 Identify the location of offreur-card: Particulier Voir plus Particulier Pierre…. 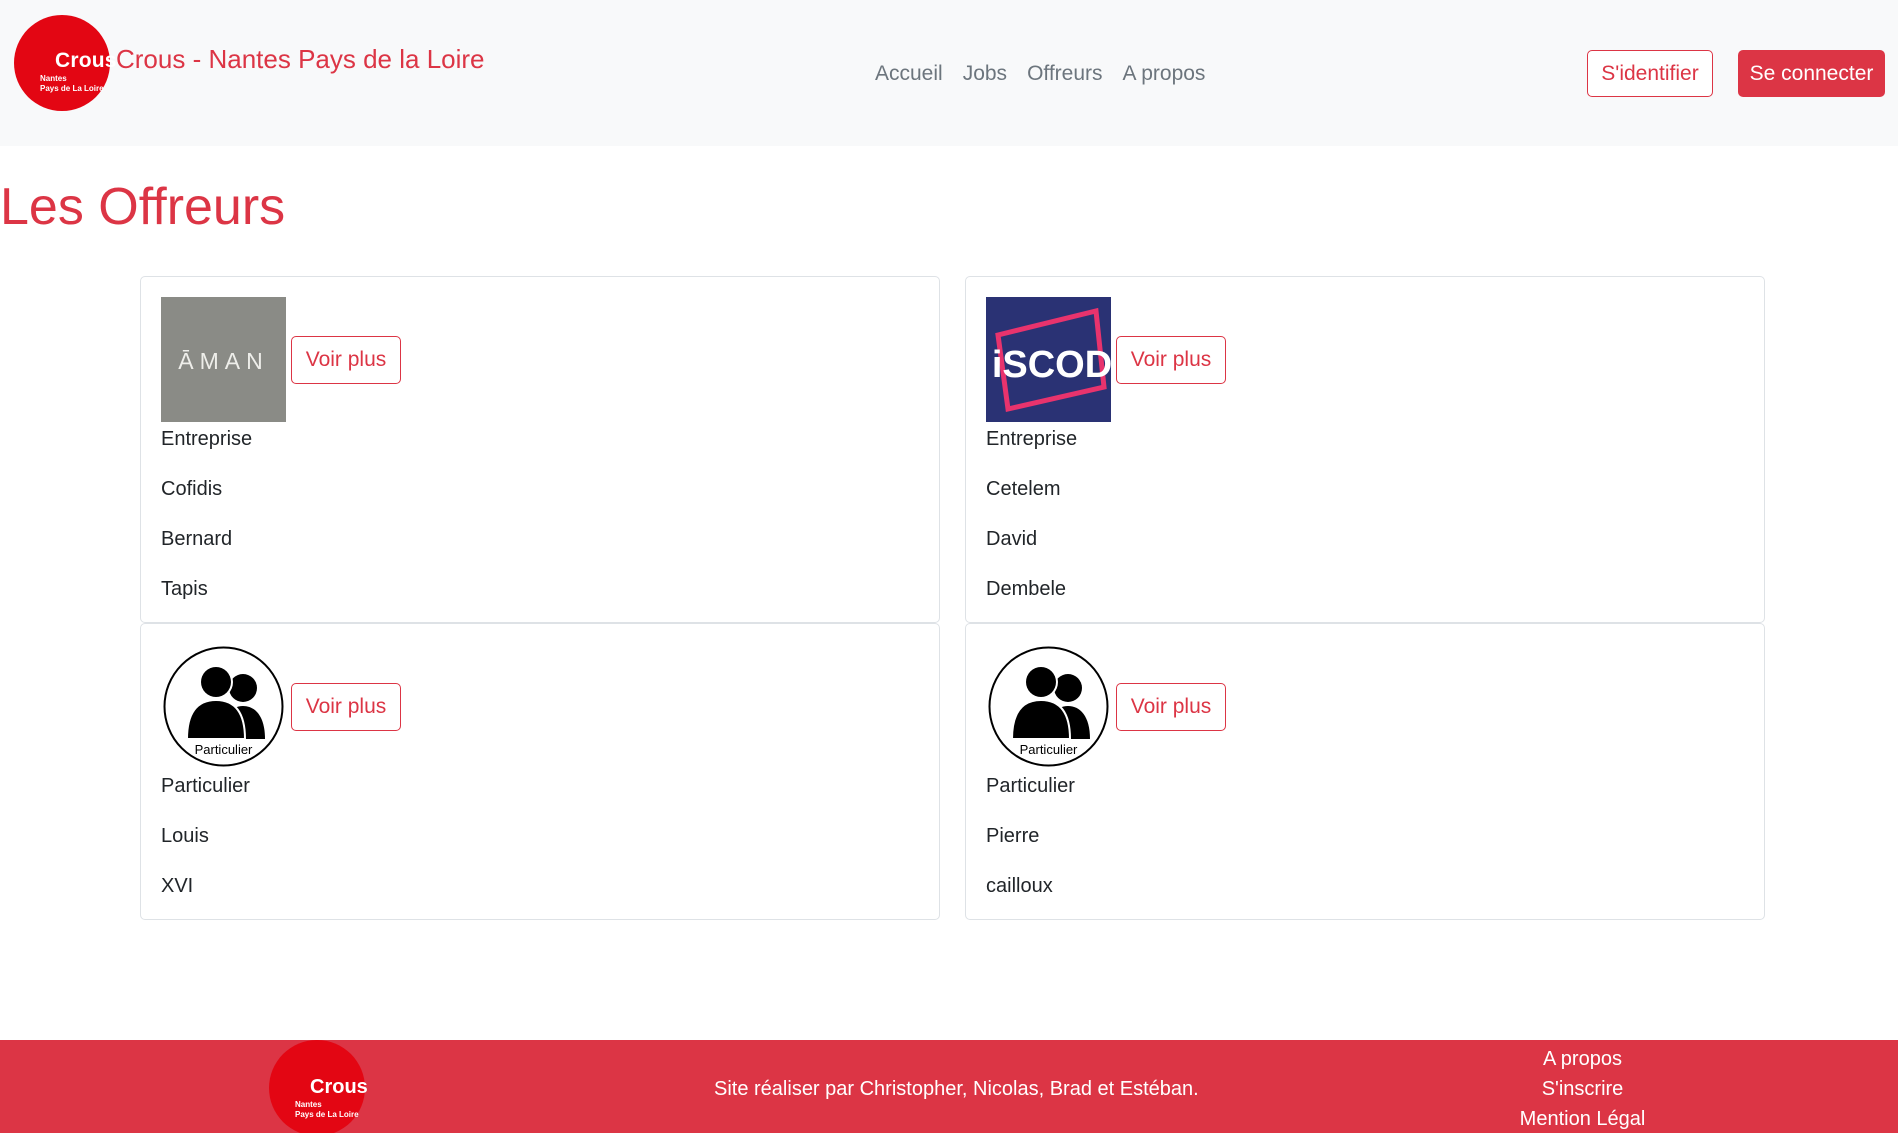
(1365, 771).